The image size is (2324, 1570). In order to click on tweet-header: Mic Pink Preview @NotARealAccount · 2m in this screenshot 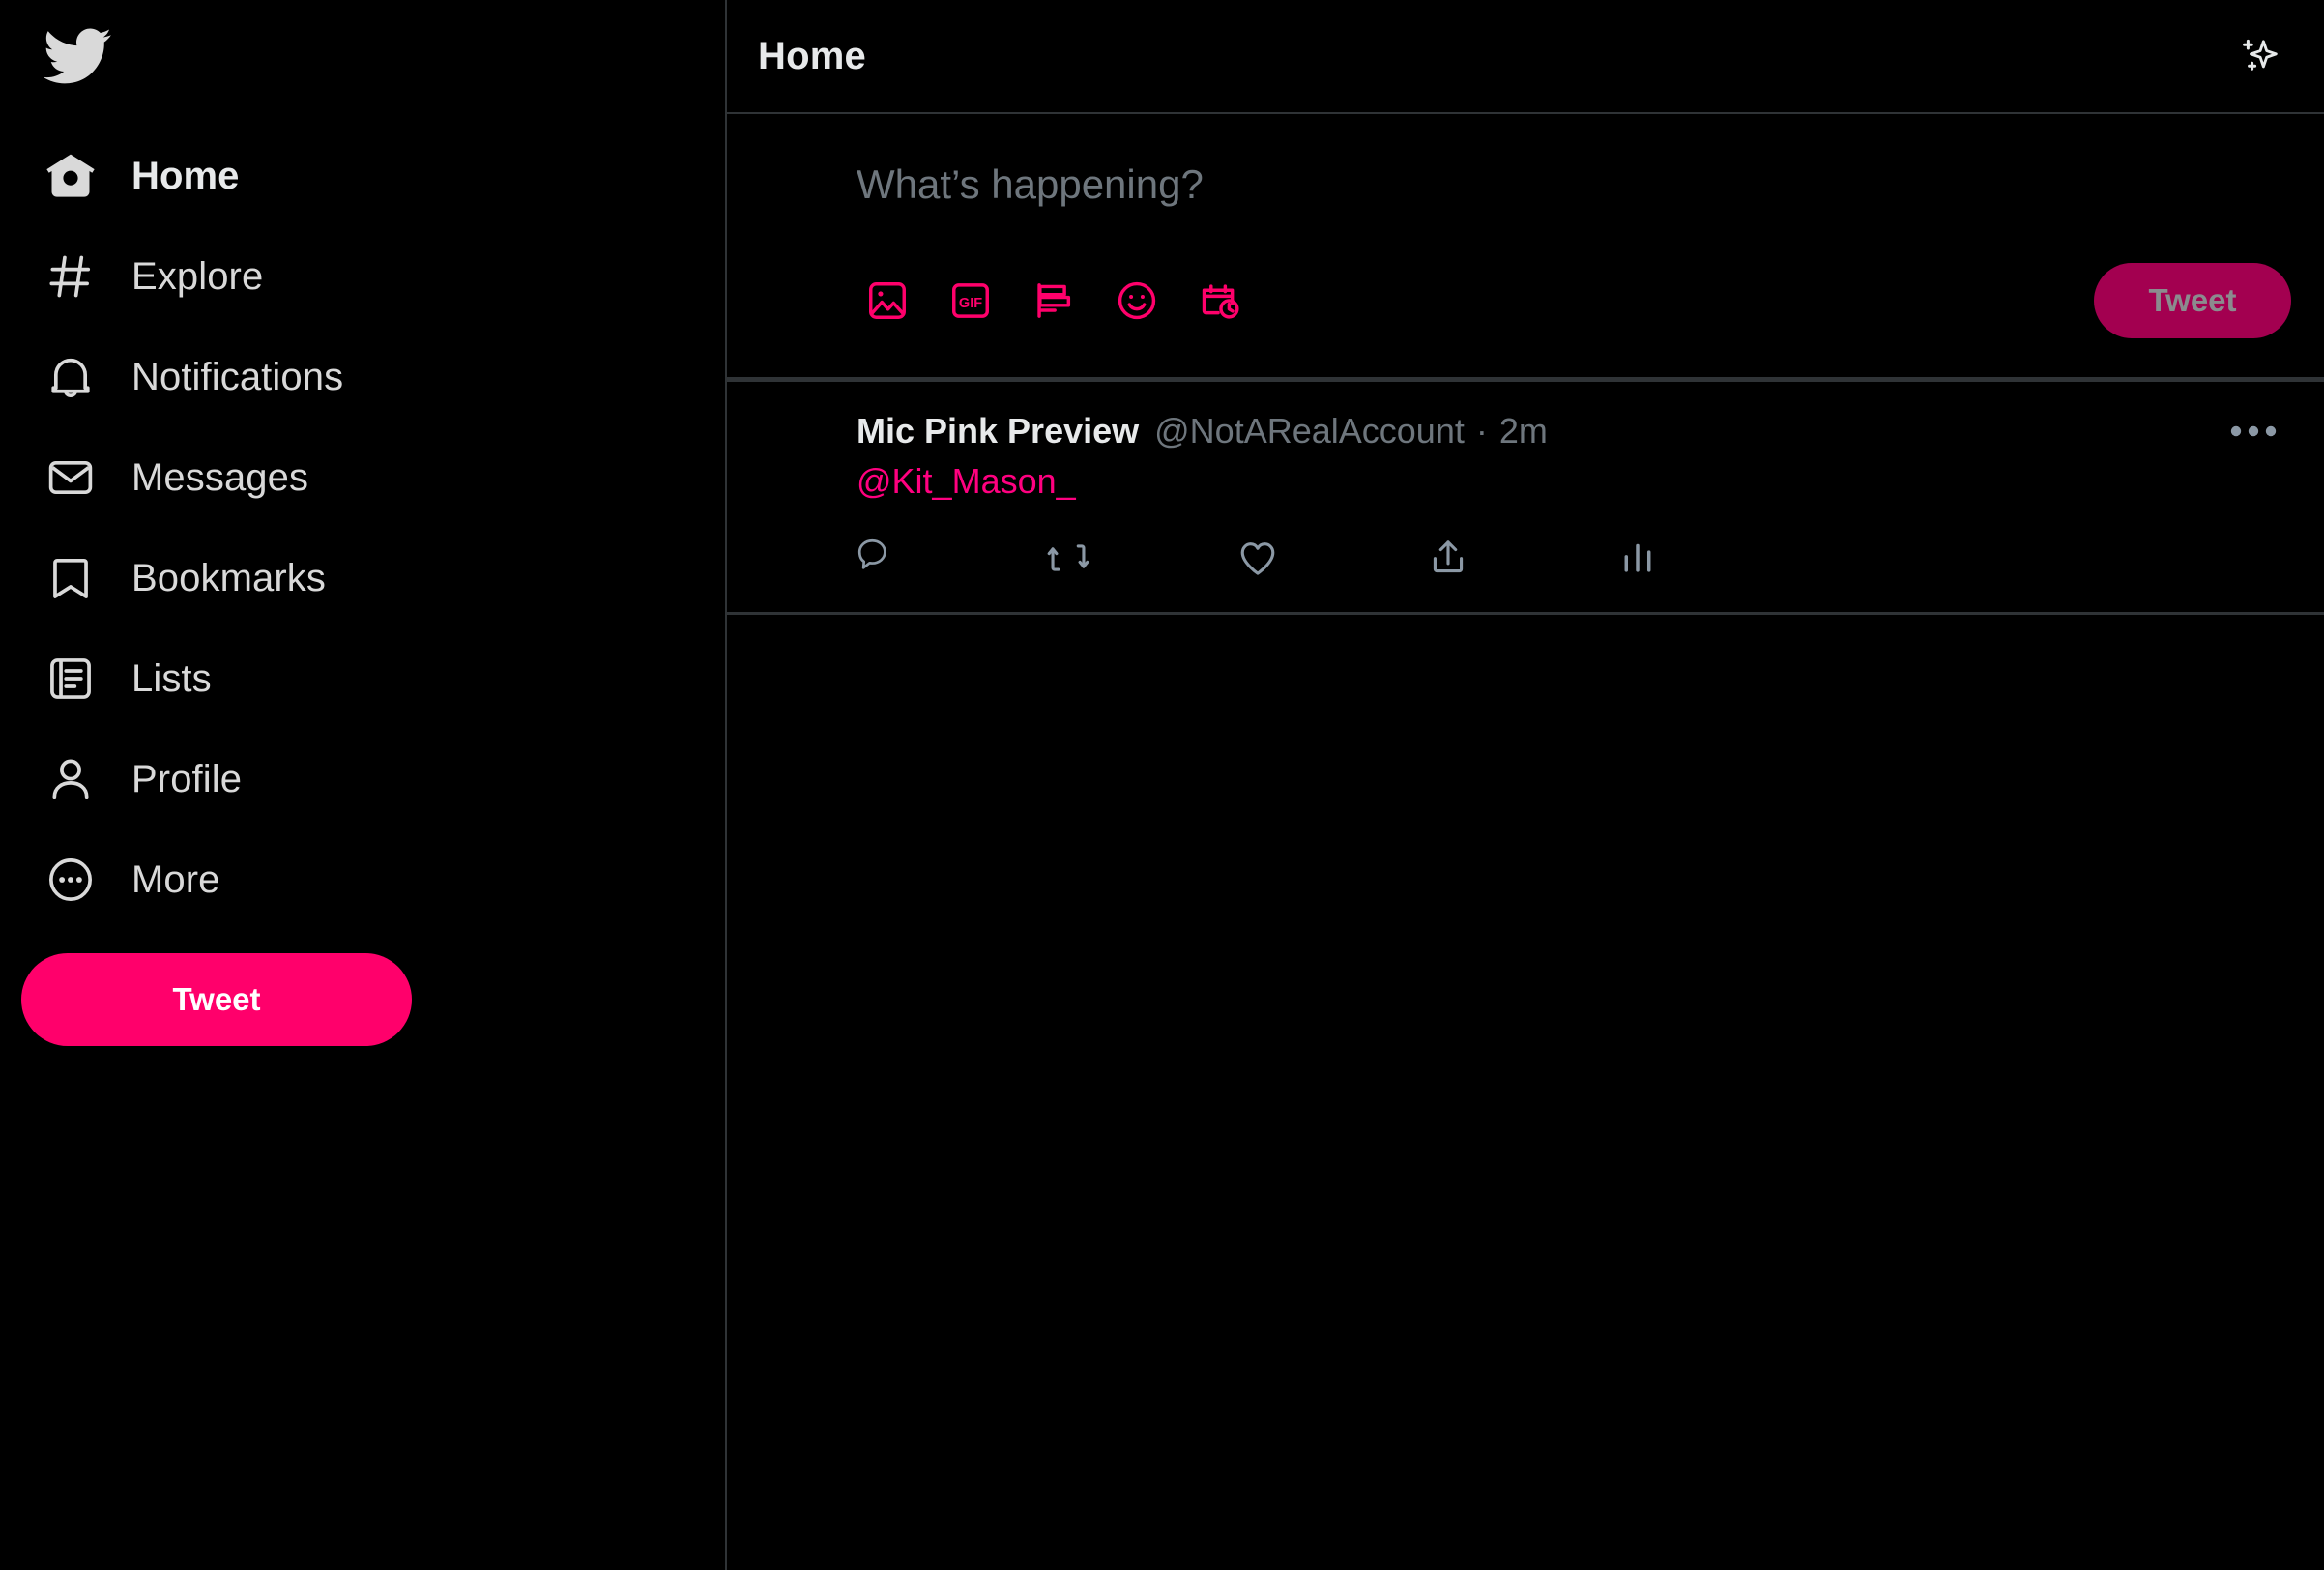, I will do `click(1574, 431)`.